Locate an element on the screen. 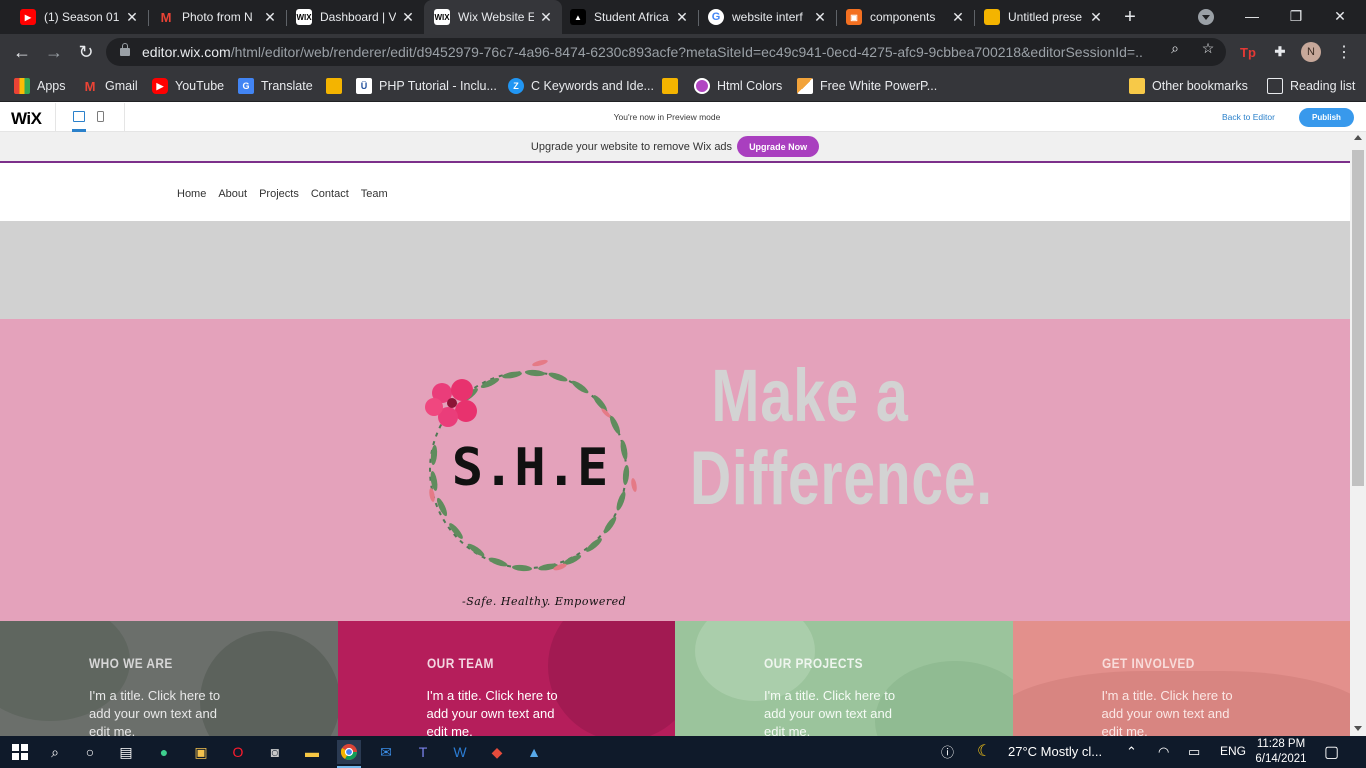 The width and height of the screenshot is (1366, 768). folder-icon is located at coordinates (1137, 86).